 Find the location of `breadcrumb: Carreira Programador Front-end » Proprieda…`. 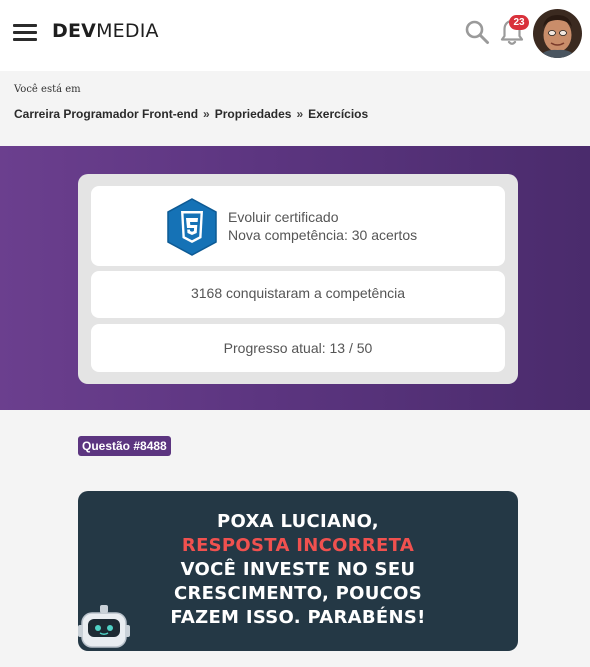

breadcrumb: Carreira Programador Front-end » Proprieda… is located at coordinates (191, 114).